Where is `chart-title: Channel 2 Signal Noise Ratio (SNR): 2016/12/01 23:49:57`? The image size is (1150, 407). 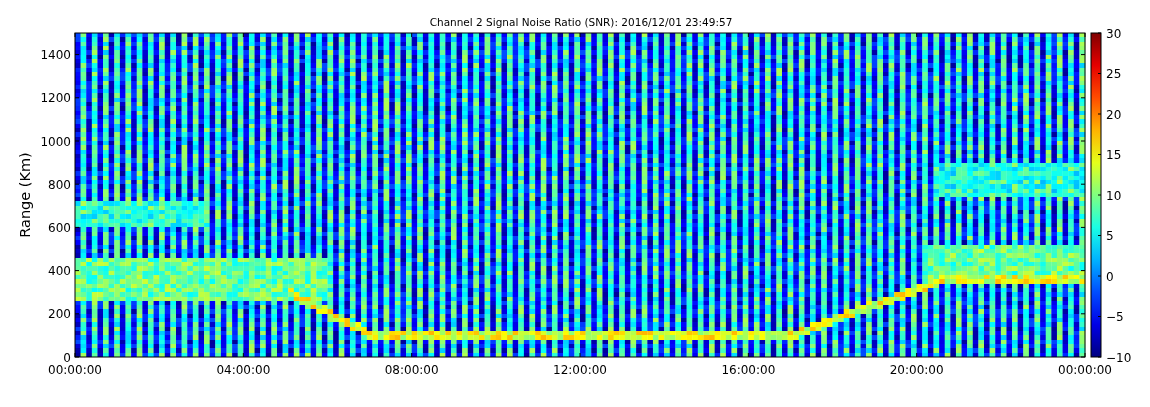 chart-title: Channel 2 Signal Noise Ratio (SNR): 2016/12/01 23:49:57 is located at coordinates (581, 22).